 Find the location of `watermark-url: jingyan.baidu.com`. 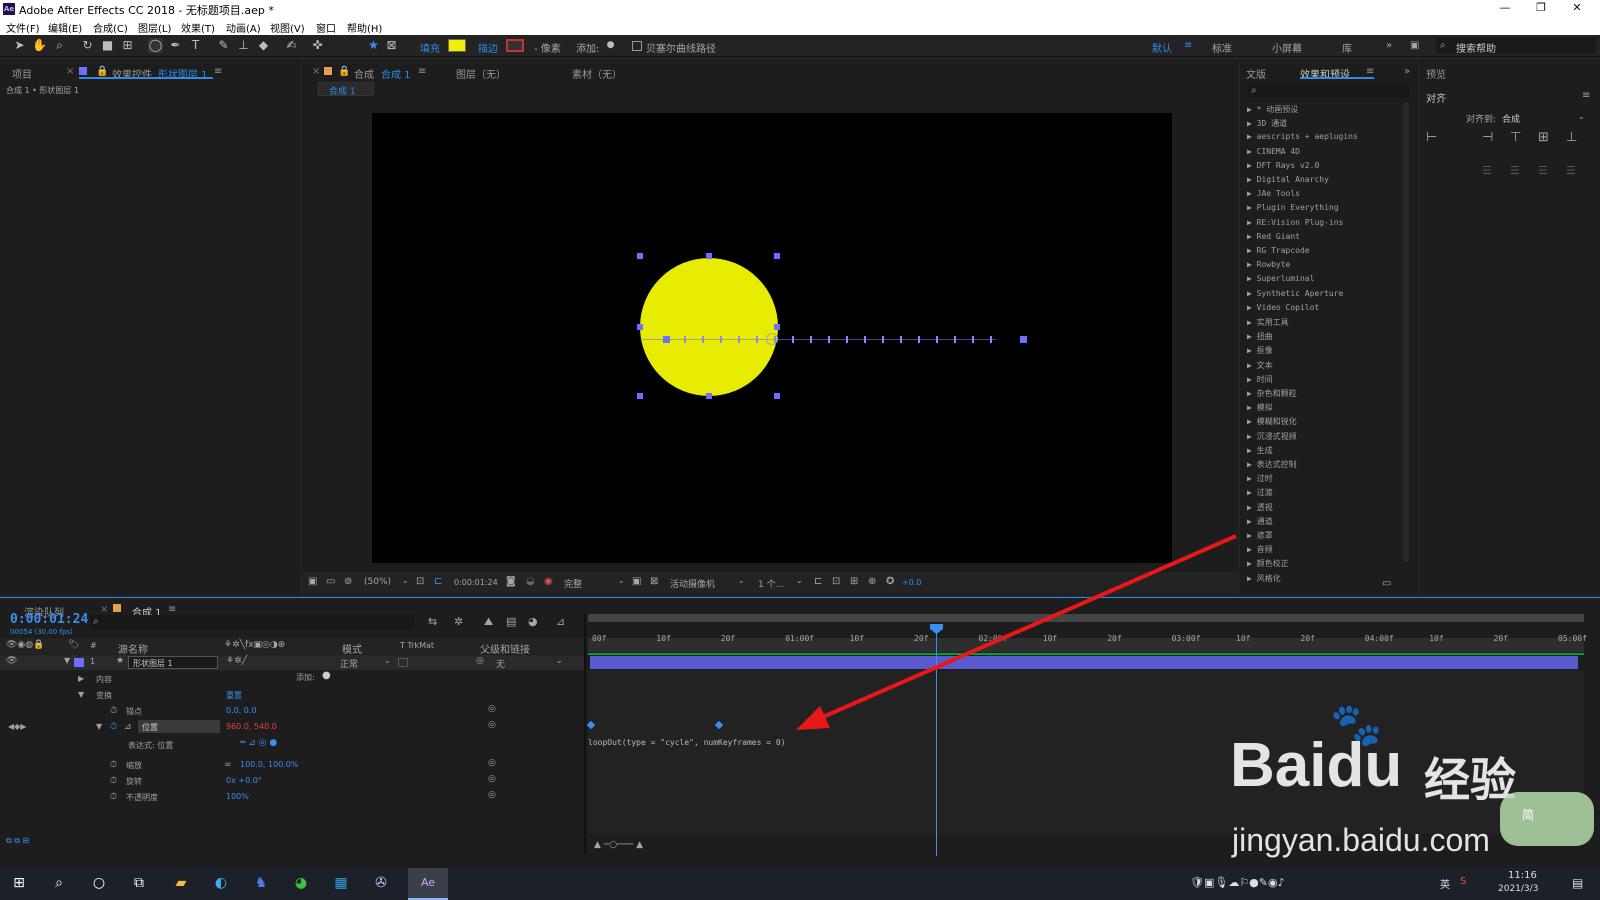

watermark-url: jingyan.baidu.com is located at coordinates (1361, 840).